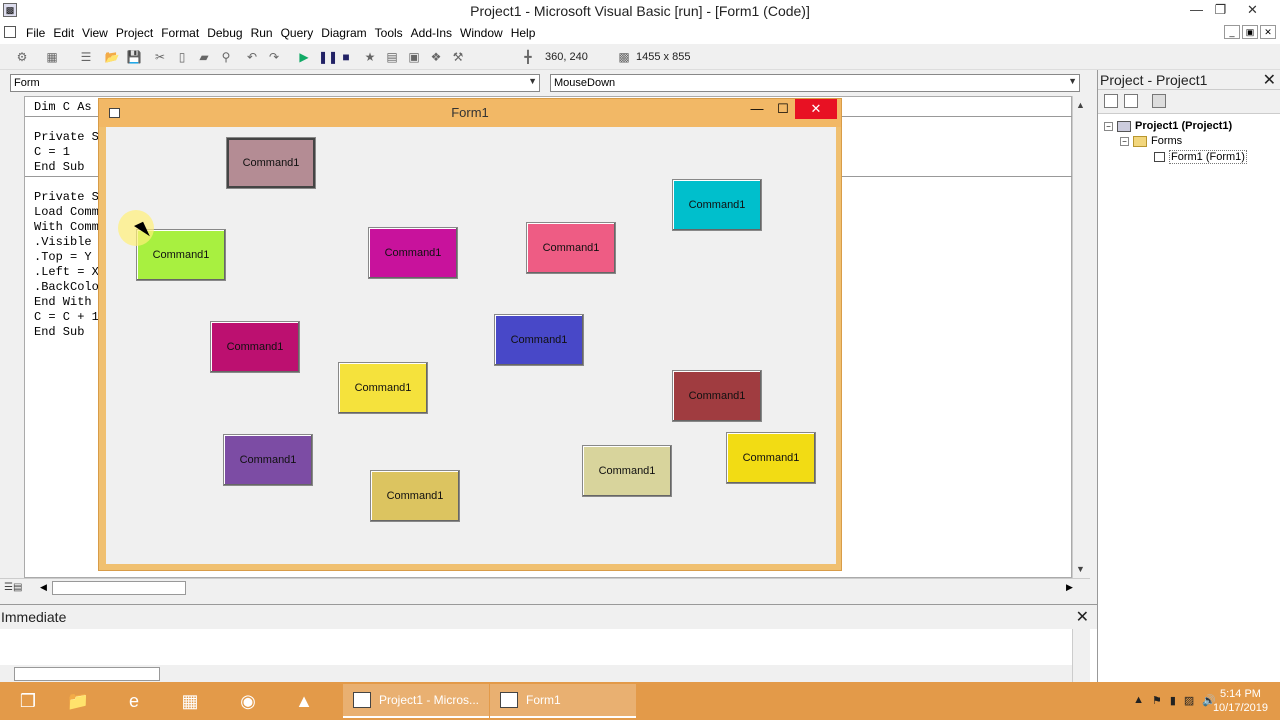  I want to click on code-vertical-scrollbar: ▲ ▼, so click(1081, 337).